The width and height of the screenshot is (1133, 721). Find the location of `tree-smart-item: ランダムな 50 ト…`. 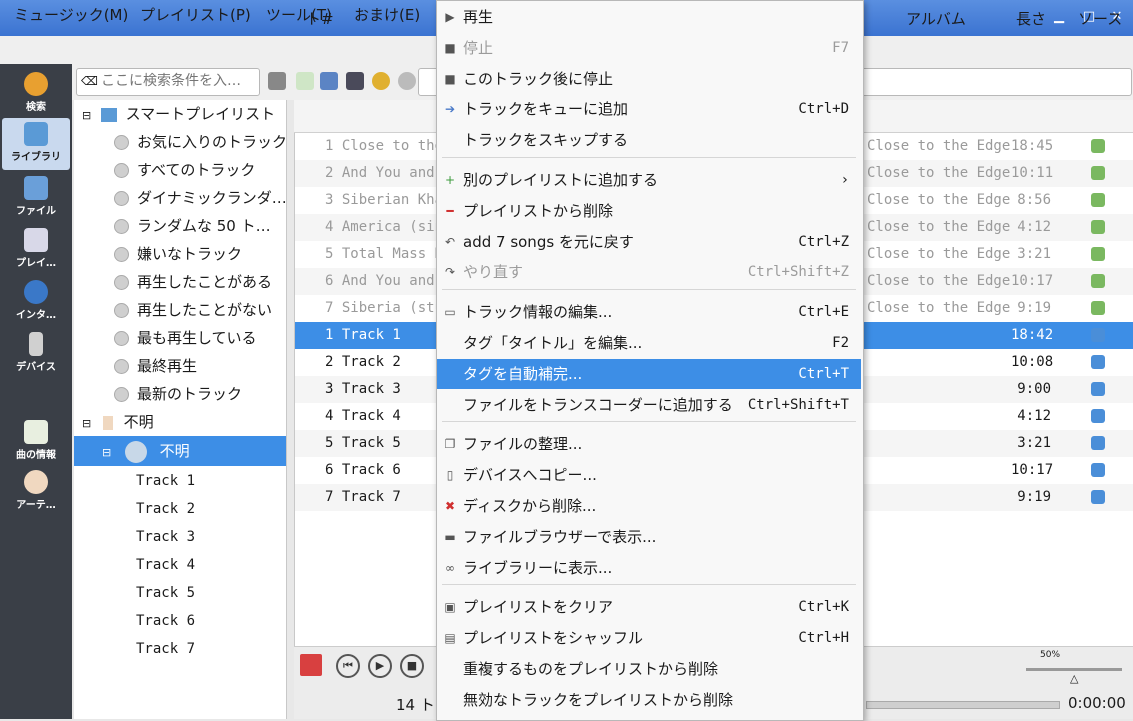

tree-smart-item: ランダムな 50 ト… is located at coordinates (180, 226).